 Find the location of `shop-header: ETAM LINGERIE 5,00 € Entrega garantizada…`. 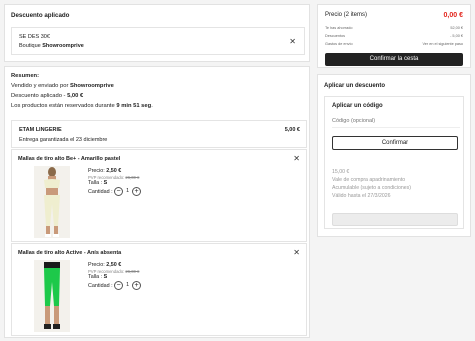

shop-header: ETAM LINGERIE 5,00 € Entrega garantizada… is located at coordinates (159, 134).